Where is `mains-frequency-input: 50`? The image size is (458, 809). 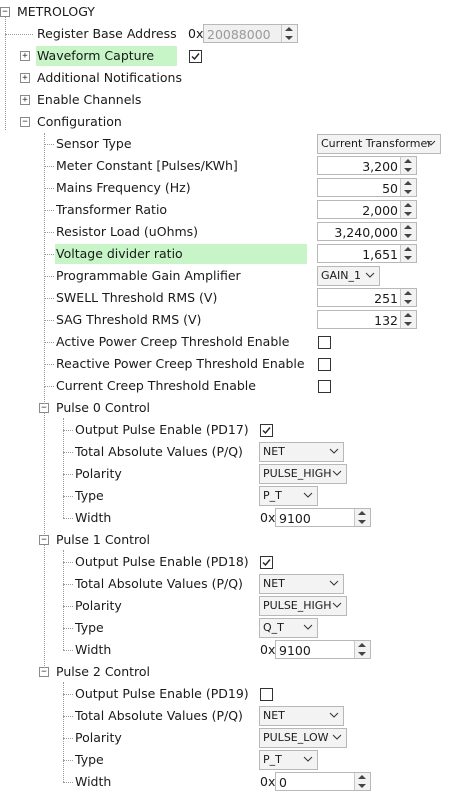
mains-frequency-input: 50 is located at coordinates (367, 187).